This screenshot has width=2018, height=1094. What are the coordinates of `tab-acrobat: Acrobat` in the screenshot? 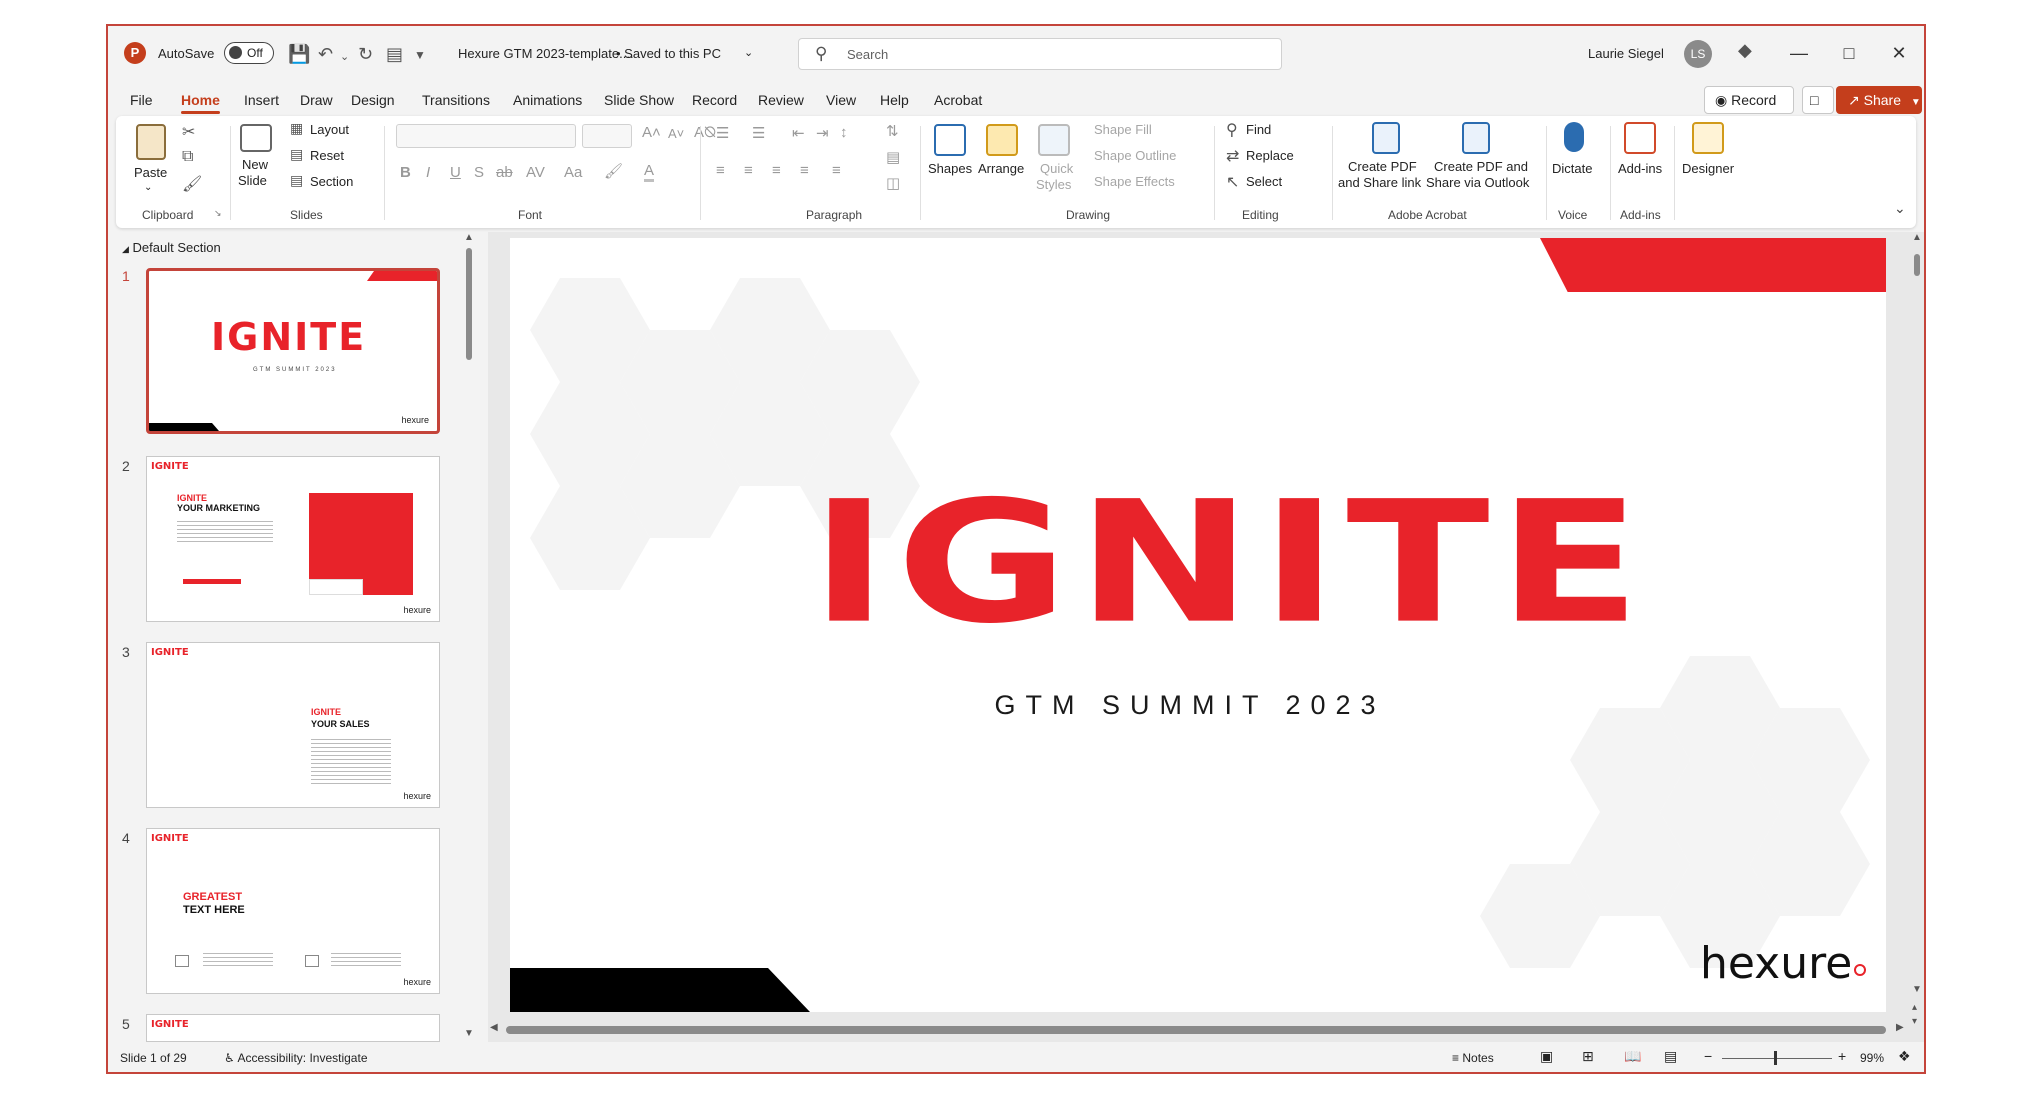 It's located at (958, 100).